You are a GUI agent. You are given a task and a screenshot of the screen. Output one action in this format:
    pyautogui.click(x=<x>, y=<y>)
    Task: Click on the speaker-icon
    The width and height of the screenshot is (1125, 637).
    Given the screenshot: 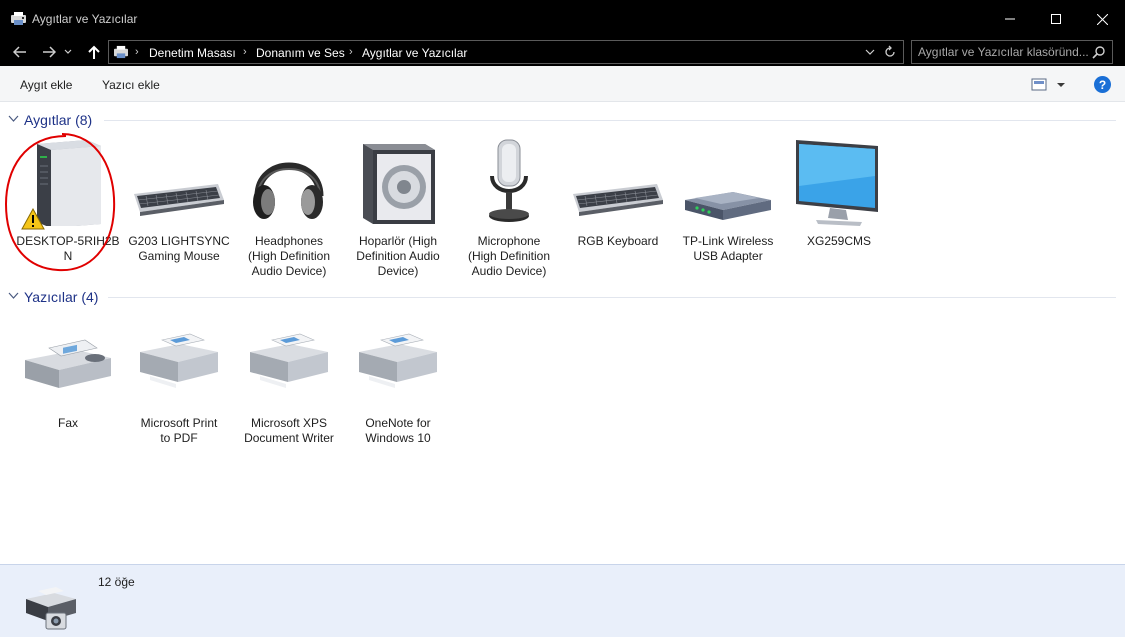 What is the action you would take?
    pyautogui.click(x=399, y=184)
    